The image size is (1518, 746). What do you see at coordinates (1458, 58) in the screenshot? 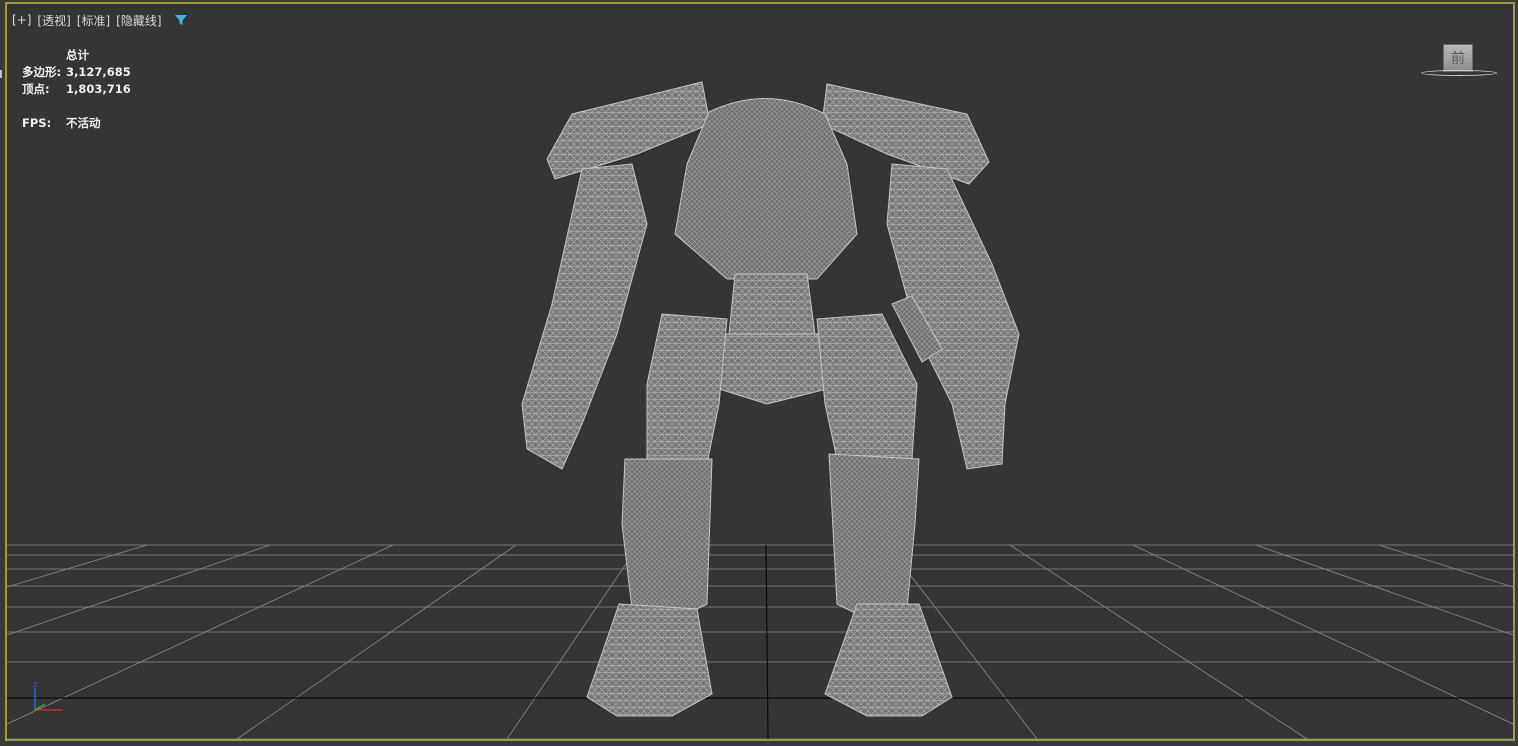
I see `viewcube-front-face: 前` at bounding box center [1458, 58].